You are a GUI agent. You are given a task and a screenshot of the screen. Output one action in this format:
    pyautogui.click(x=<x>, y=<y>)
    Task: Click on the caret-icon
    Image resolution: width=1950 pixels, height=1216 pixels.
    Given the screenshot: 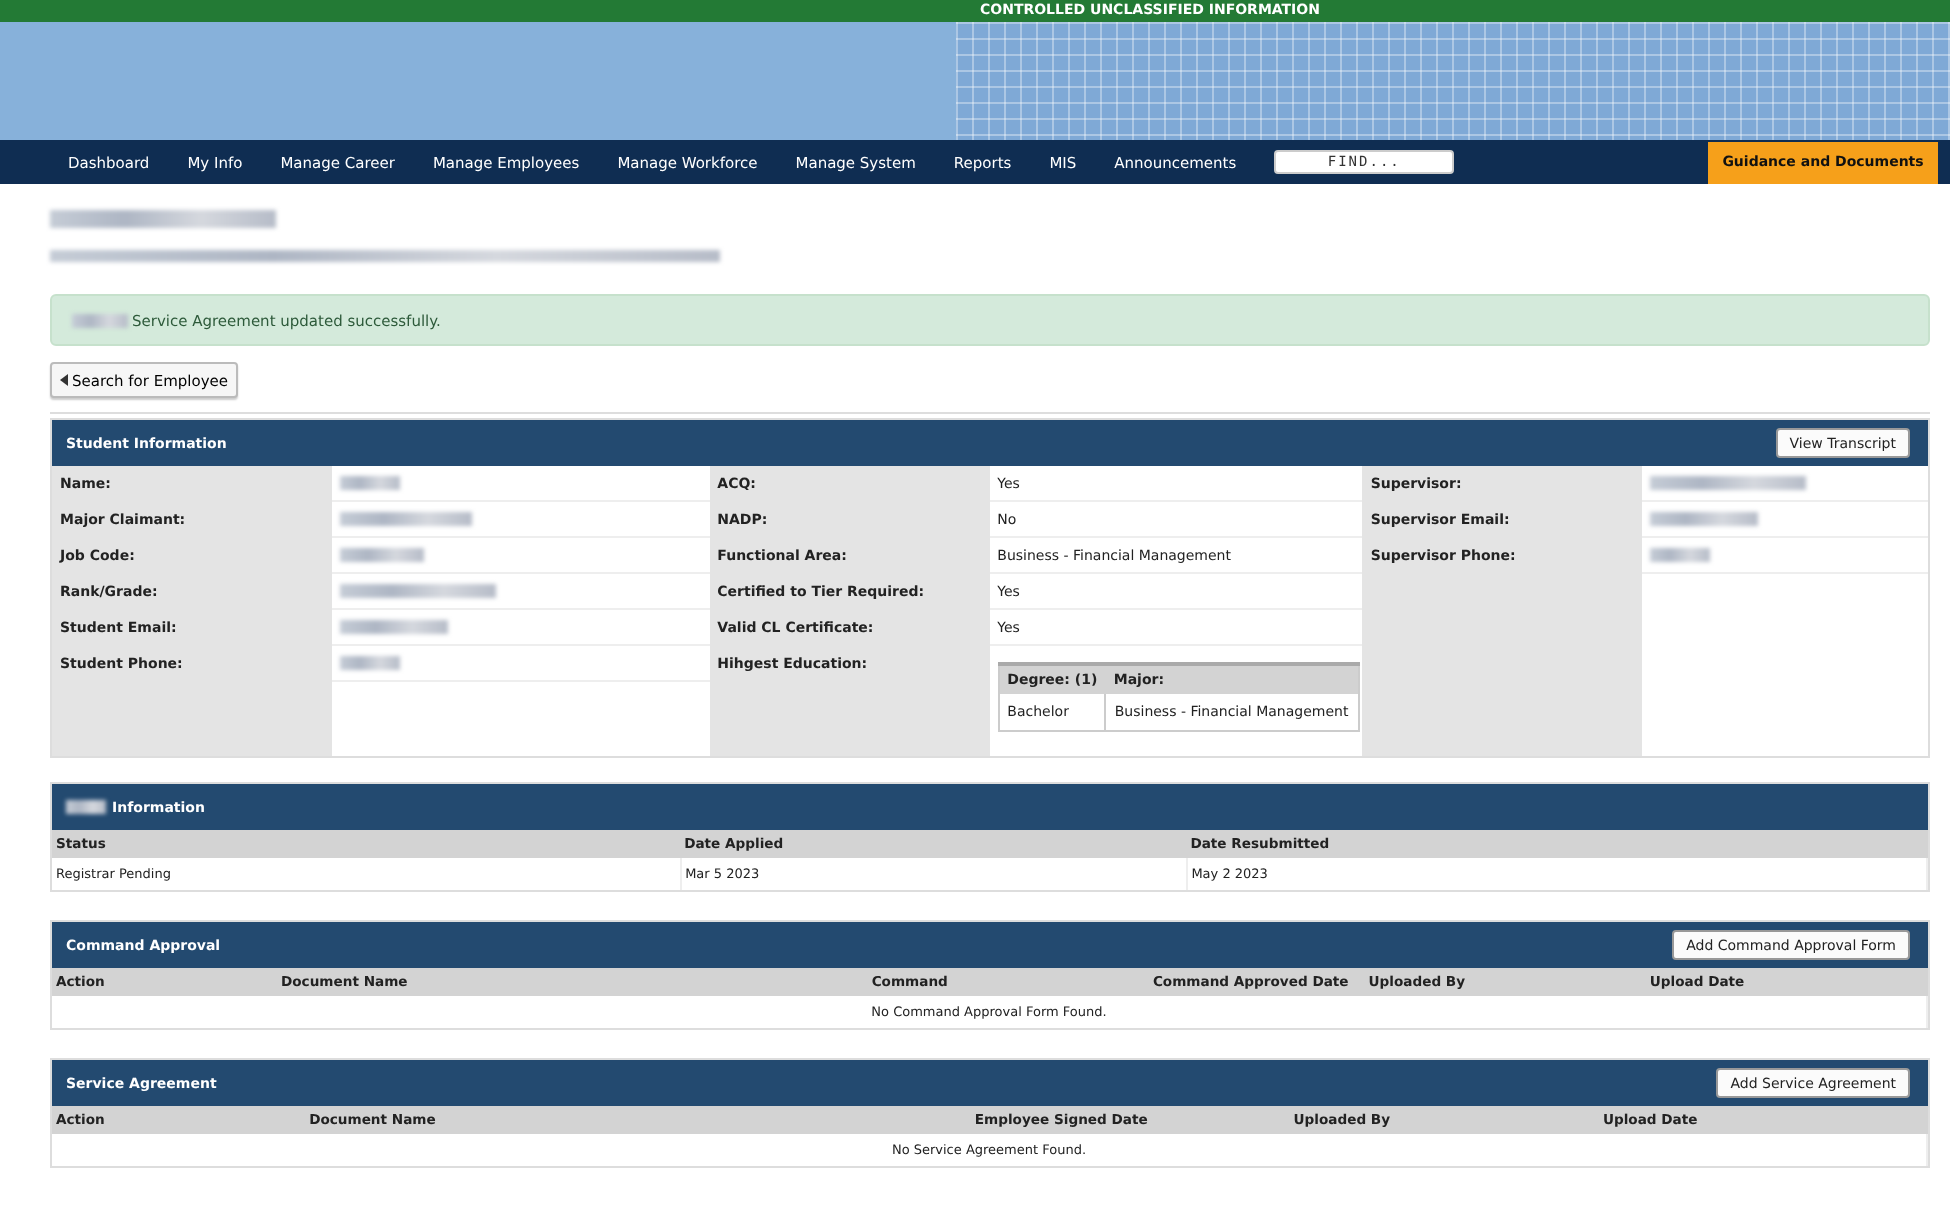 What is the action you would take?
    pyautogui.click(x=64, y=380)
    